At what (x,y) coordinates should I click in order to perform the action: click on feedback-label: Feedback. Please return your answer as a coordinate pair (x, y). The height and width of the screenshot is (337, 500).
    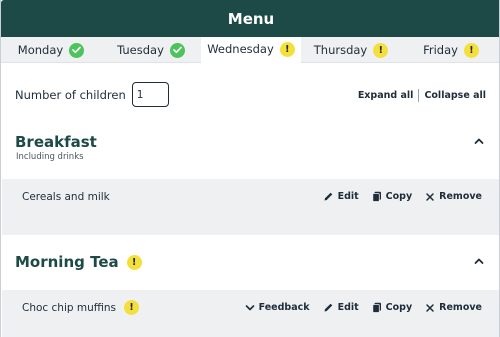
    Looking at the image, I should click on (284, 307).